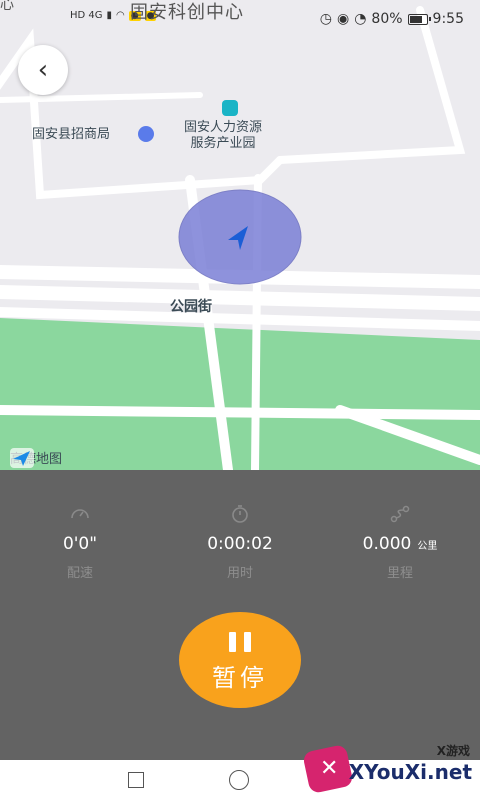 This screenshot has width=480, height=800. Describe the element at coordinates (223, 127) in the screenshot. I see `poi-hr-line1: 固安人力资源` at that location.